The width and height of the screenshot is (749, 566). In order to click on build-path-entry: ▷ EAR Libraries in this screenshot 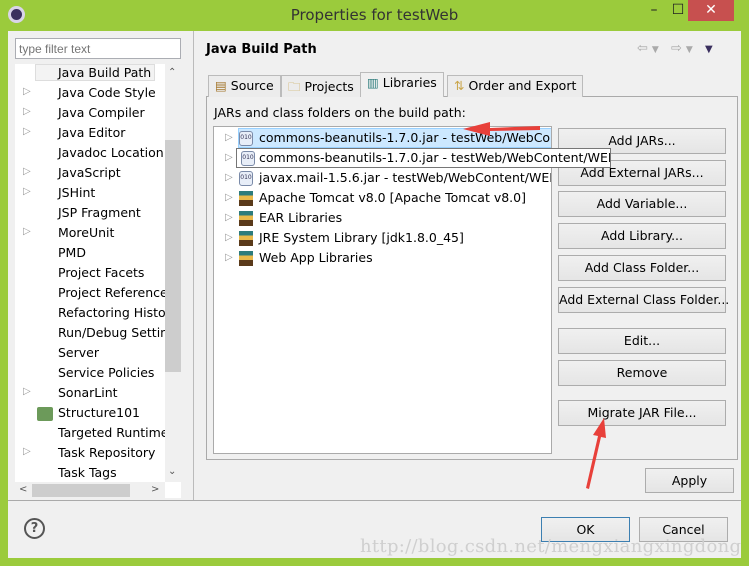, I will do `click(382, 219)`.